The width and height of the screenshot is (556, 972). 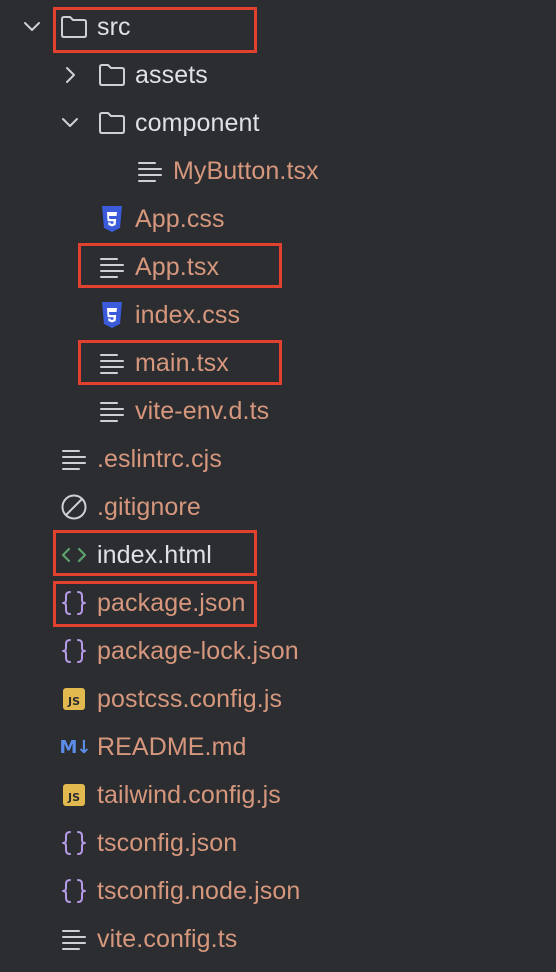 I want to click on tree-item-label: vite.config.ts, so click(x=167, y=939).